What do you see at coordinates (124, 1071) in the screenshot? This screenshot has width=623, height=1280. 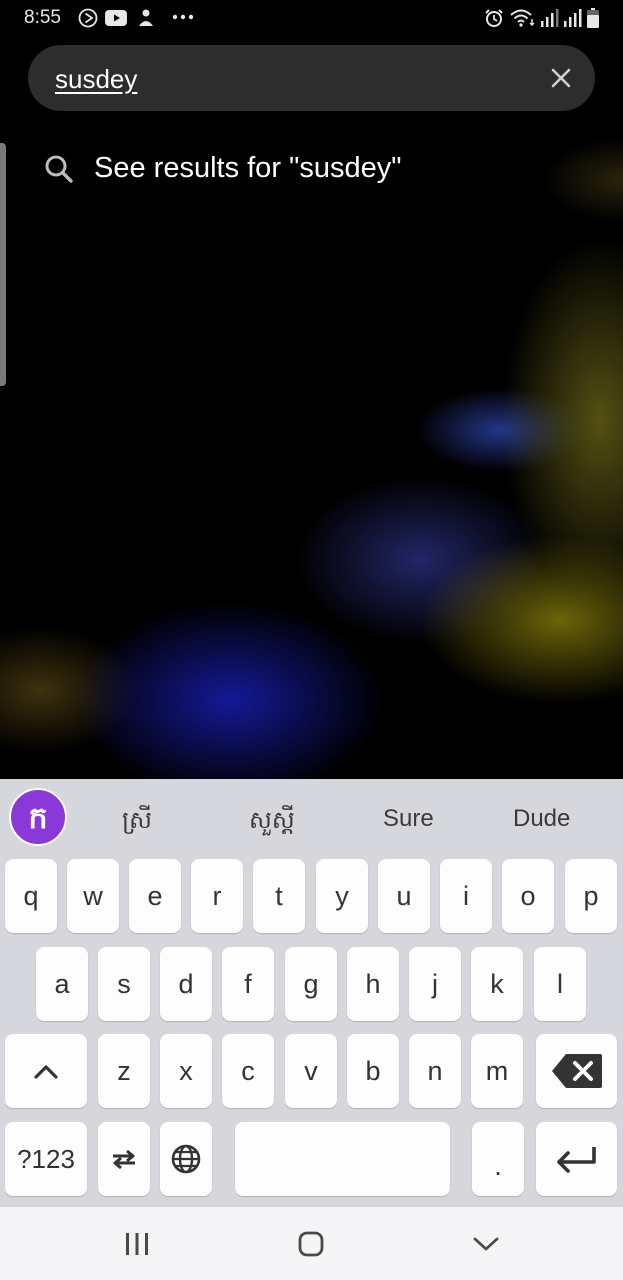 I see `key-z: z` at bounding box center [124, 1071].